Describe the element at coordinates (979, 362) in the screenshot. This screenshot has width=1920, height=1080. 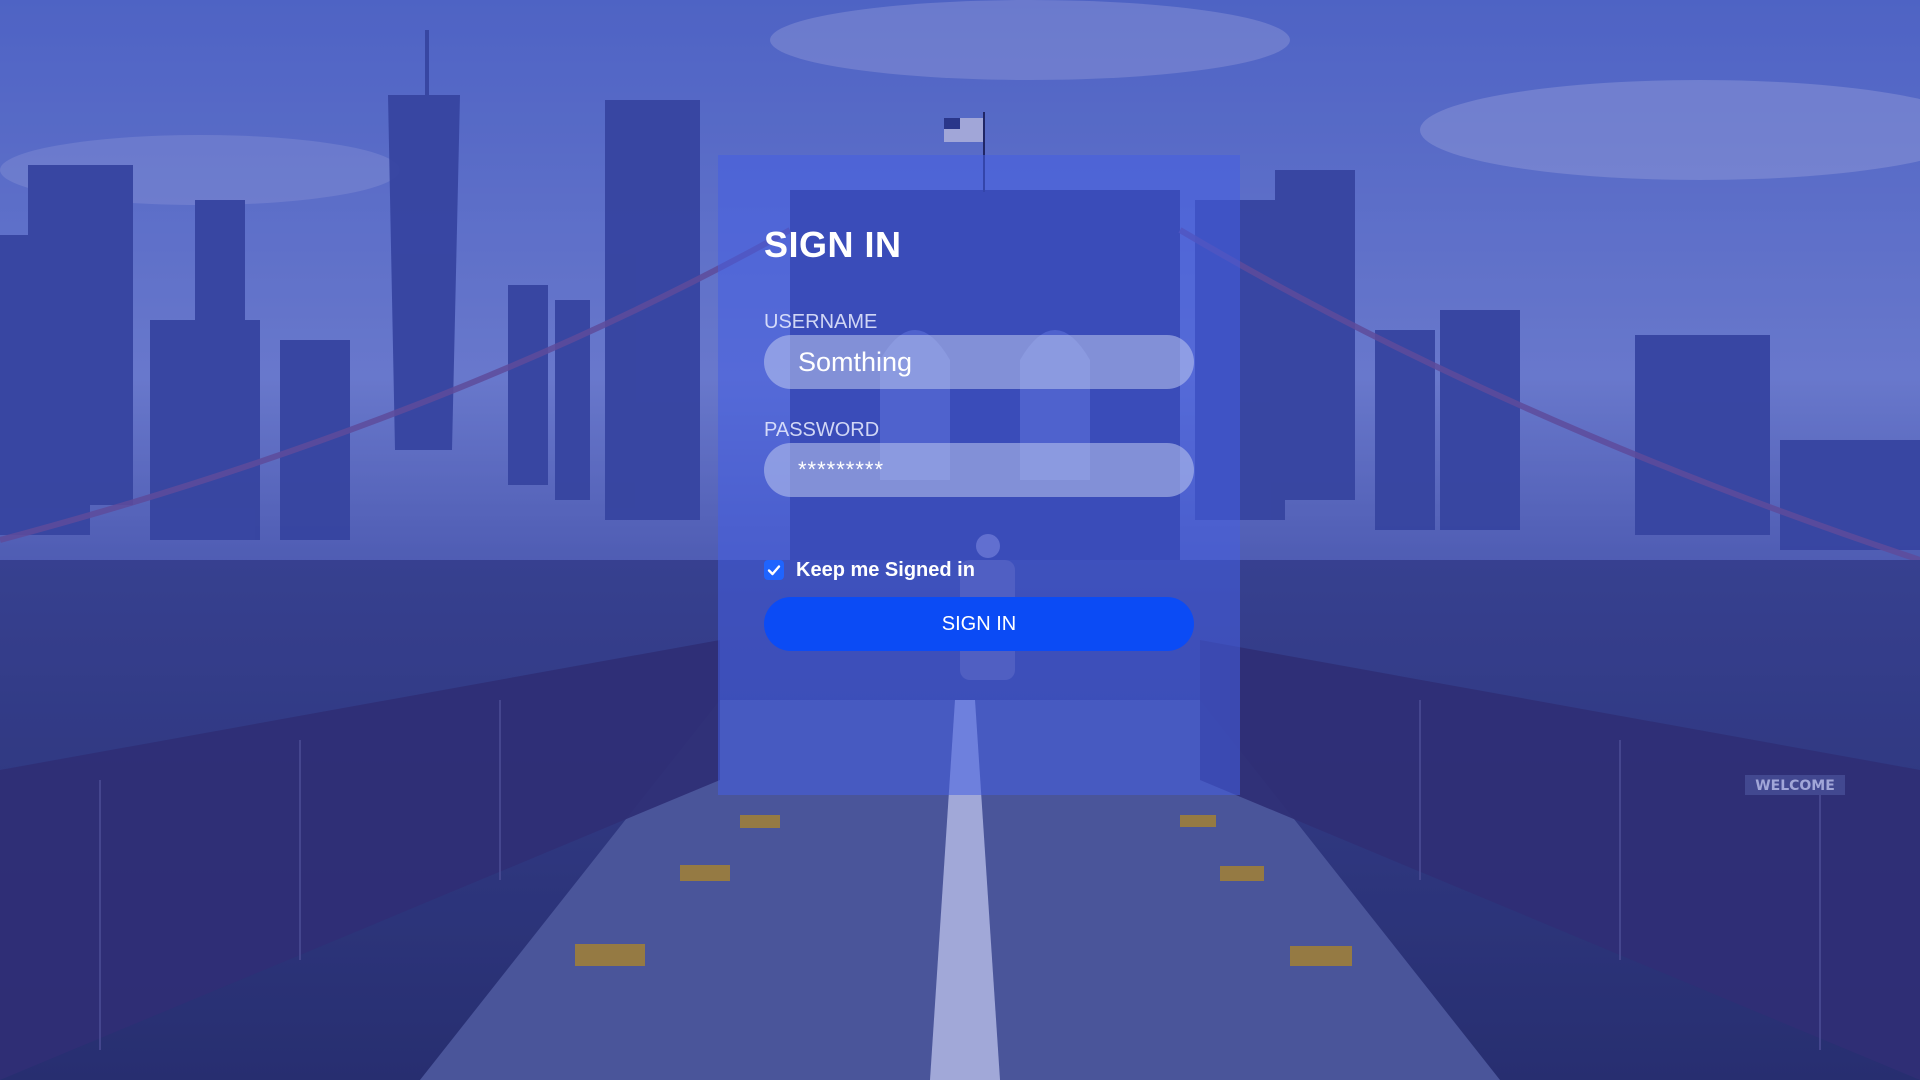
I see `username-input` at that location.